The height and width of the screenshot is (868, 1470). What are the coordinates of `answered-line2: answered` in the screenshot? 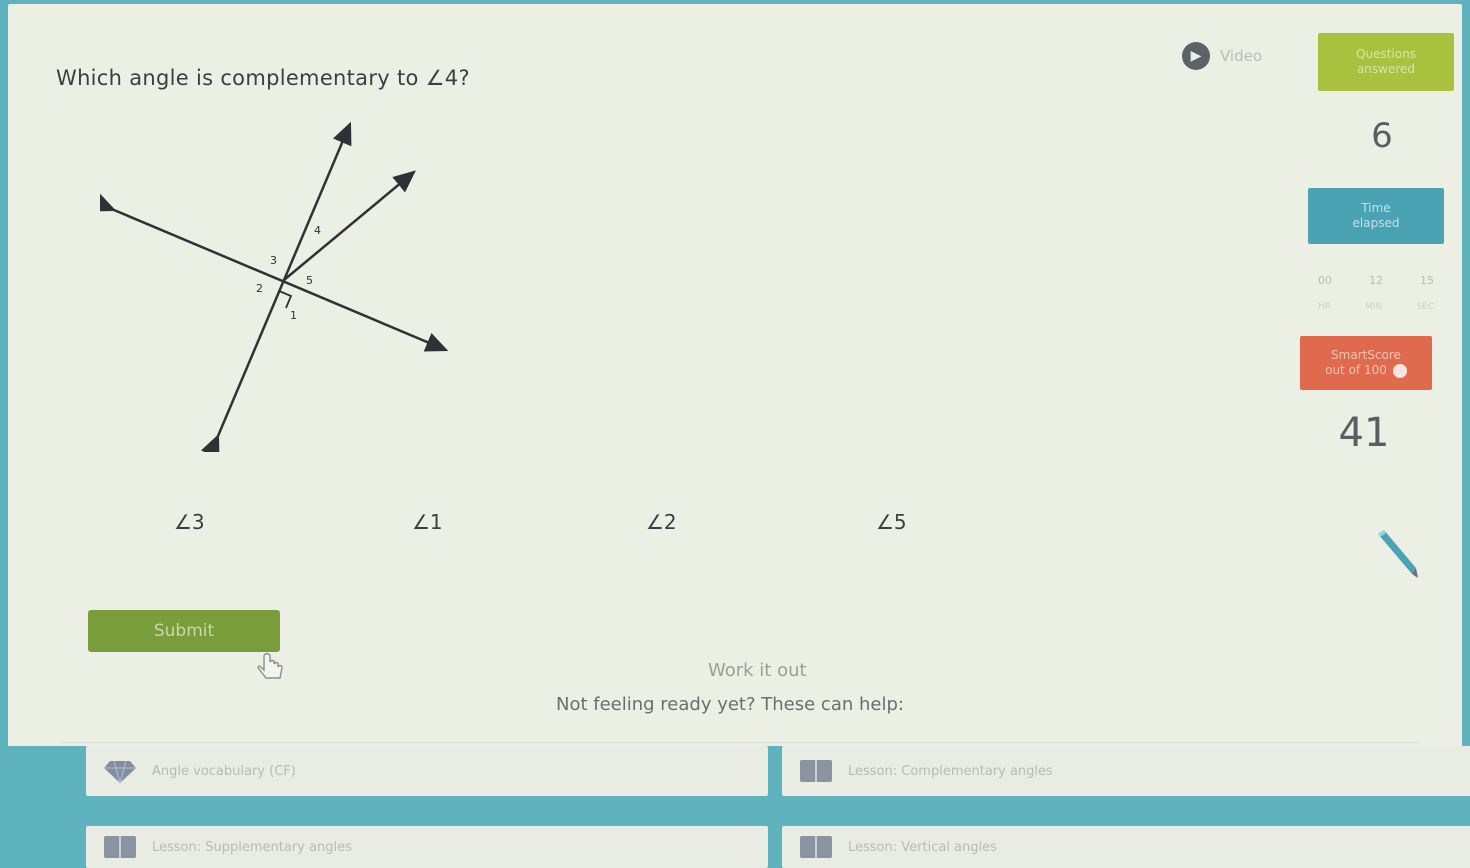 It's located at (1386, 69).